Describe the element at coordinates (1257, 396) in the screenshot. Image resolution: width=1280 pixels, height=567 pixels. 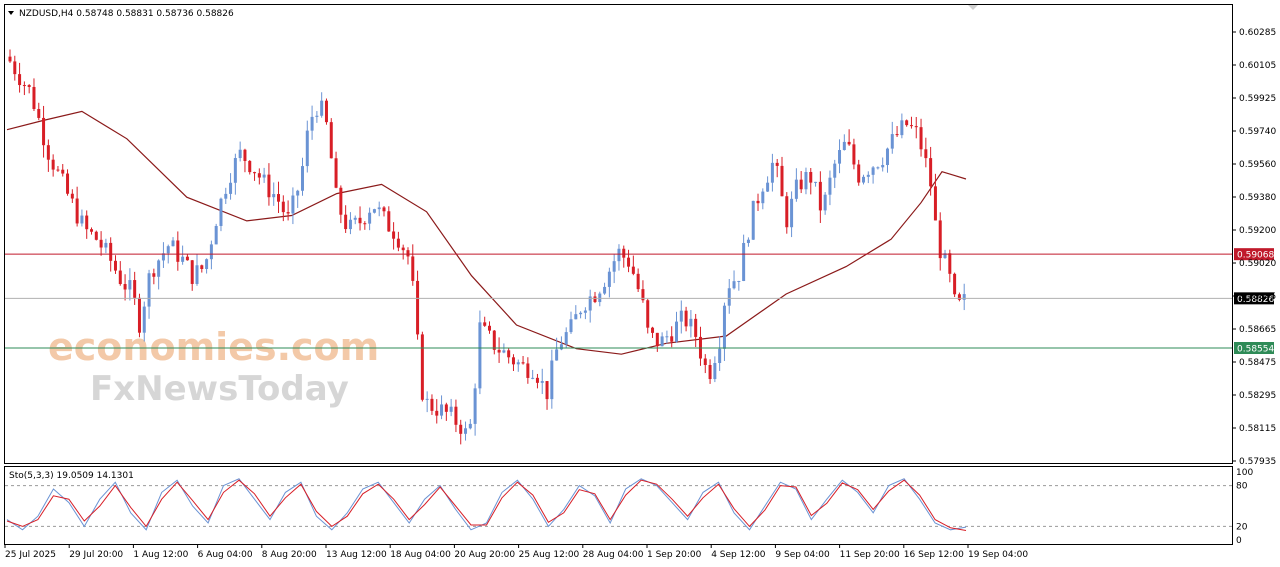
I see `price-tick-label: 0.58295` at that location.